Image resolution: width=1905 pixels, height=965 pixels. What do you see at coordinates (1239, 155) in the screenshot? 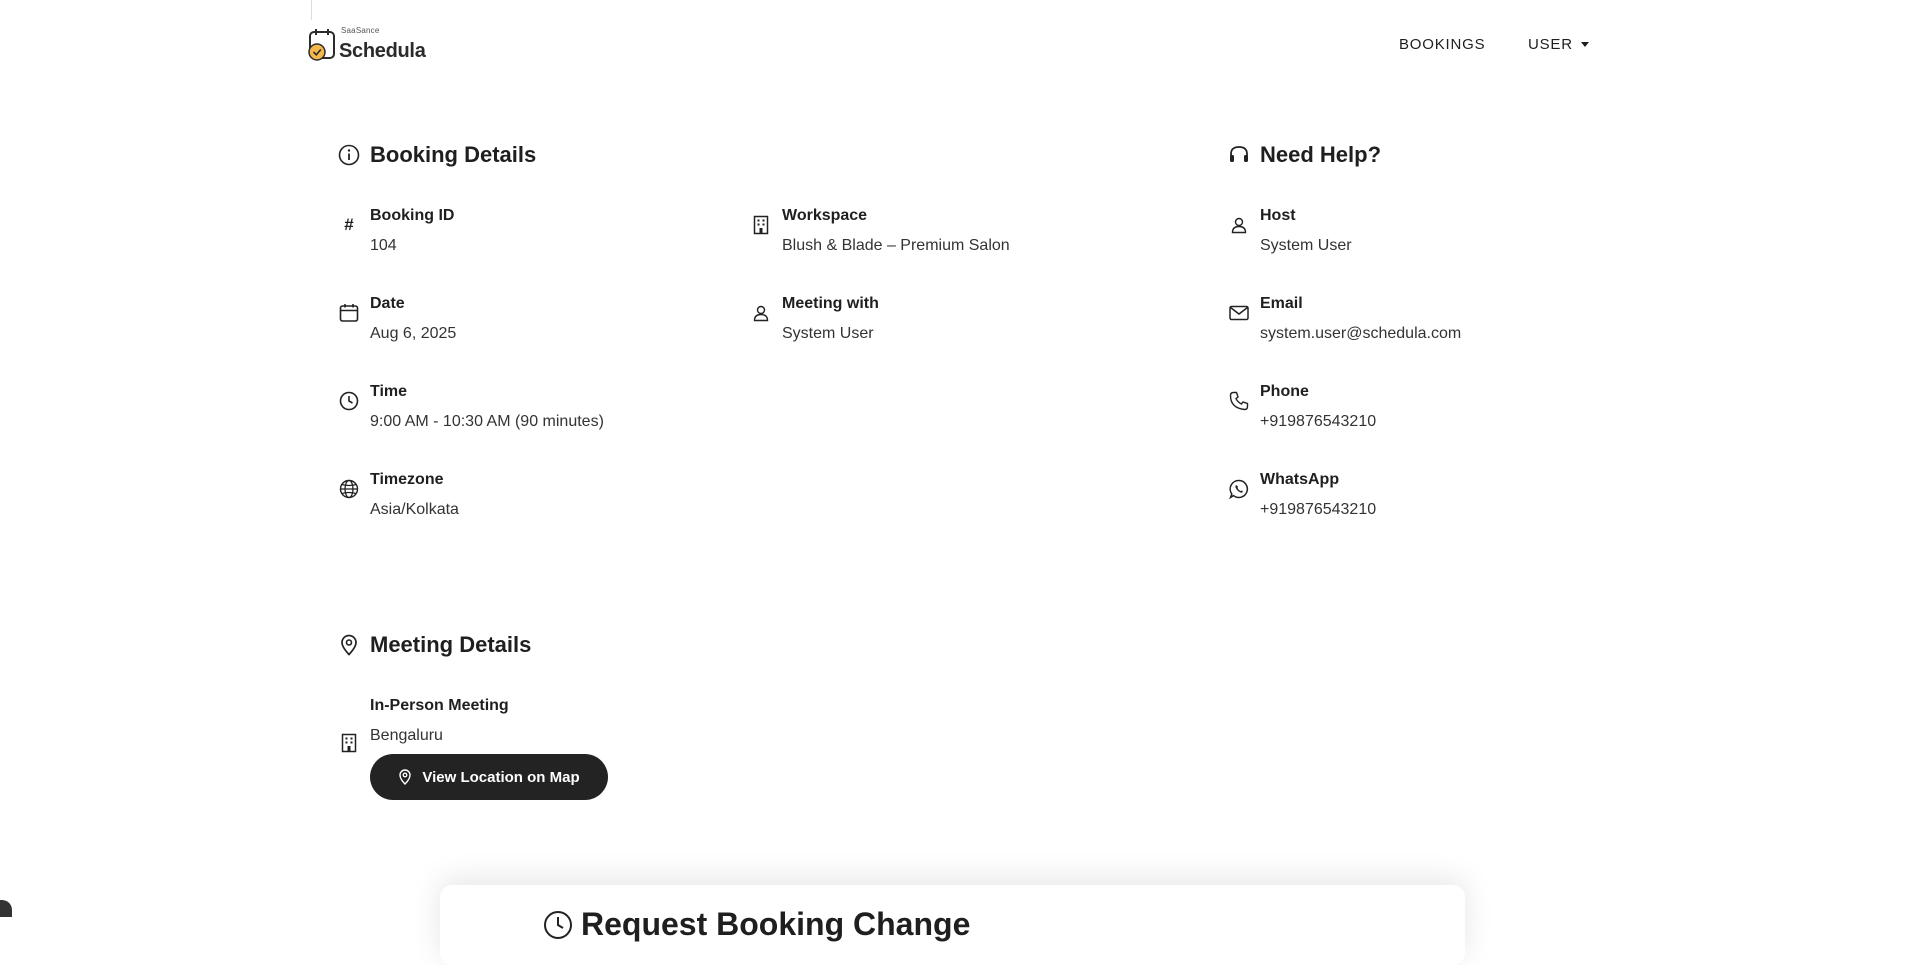
I see `headset-icon` at bounding box center [1239, 155].